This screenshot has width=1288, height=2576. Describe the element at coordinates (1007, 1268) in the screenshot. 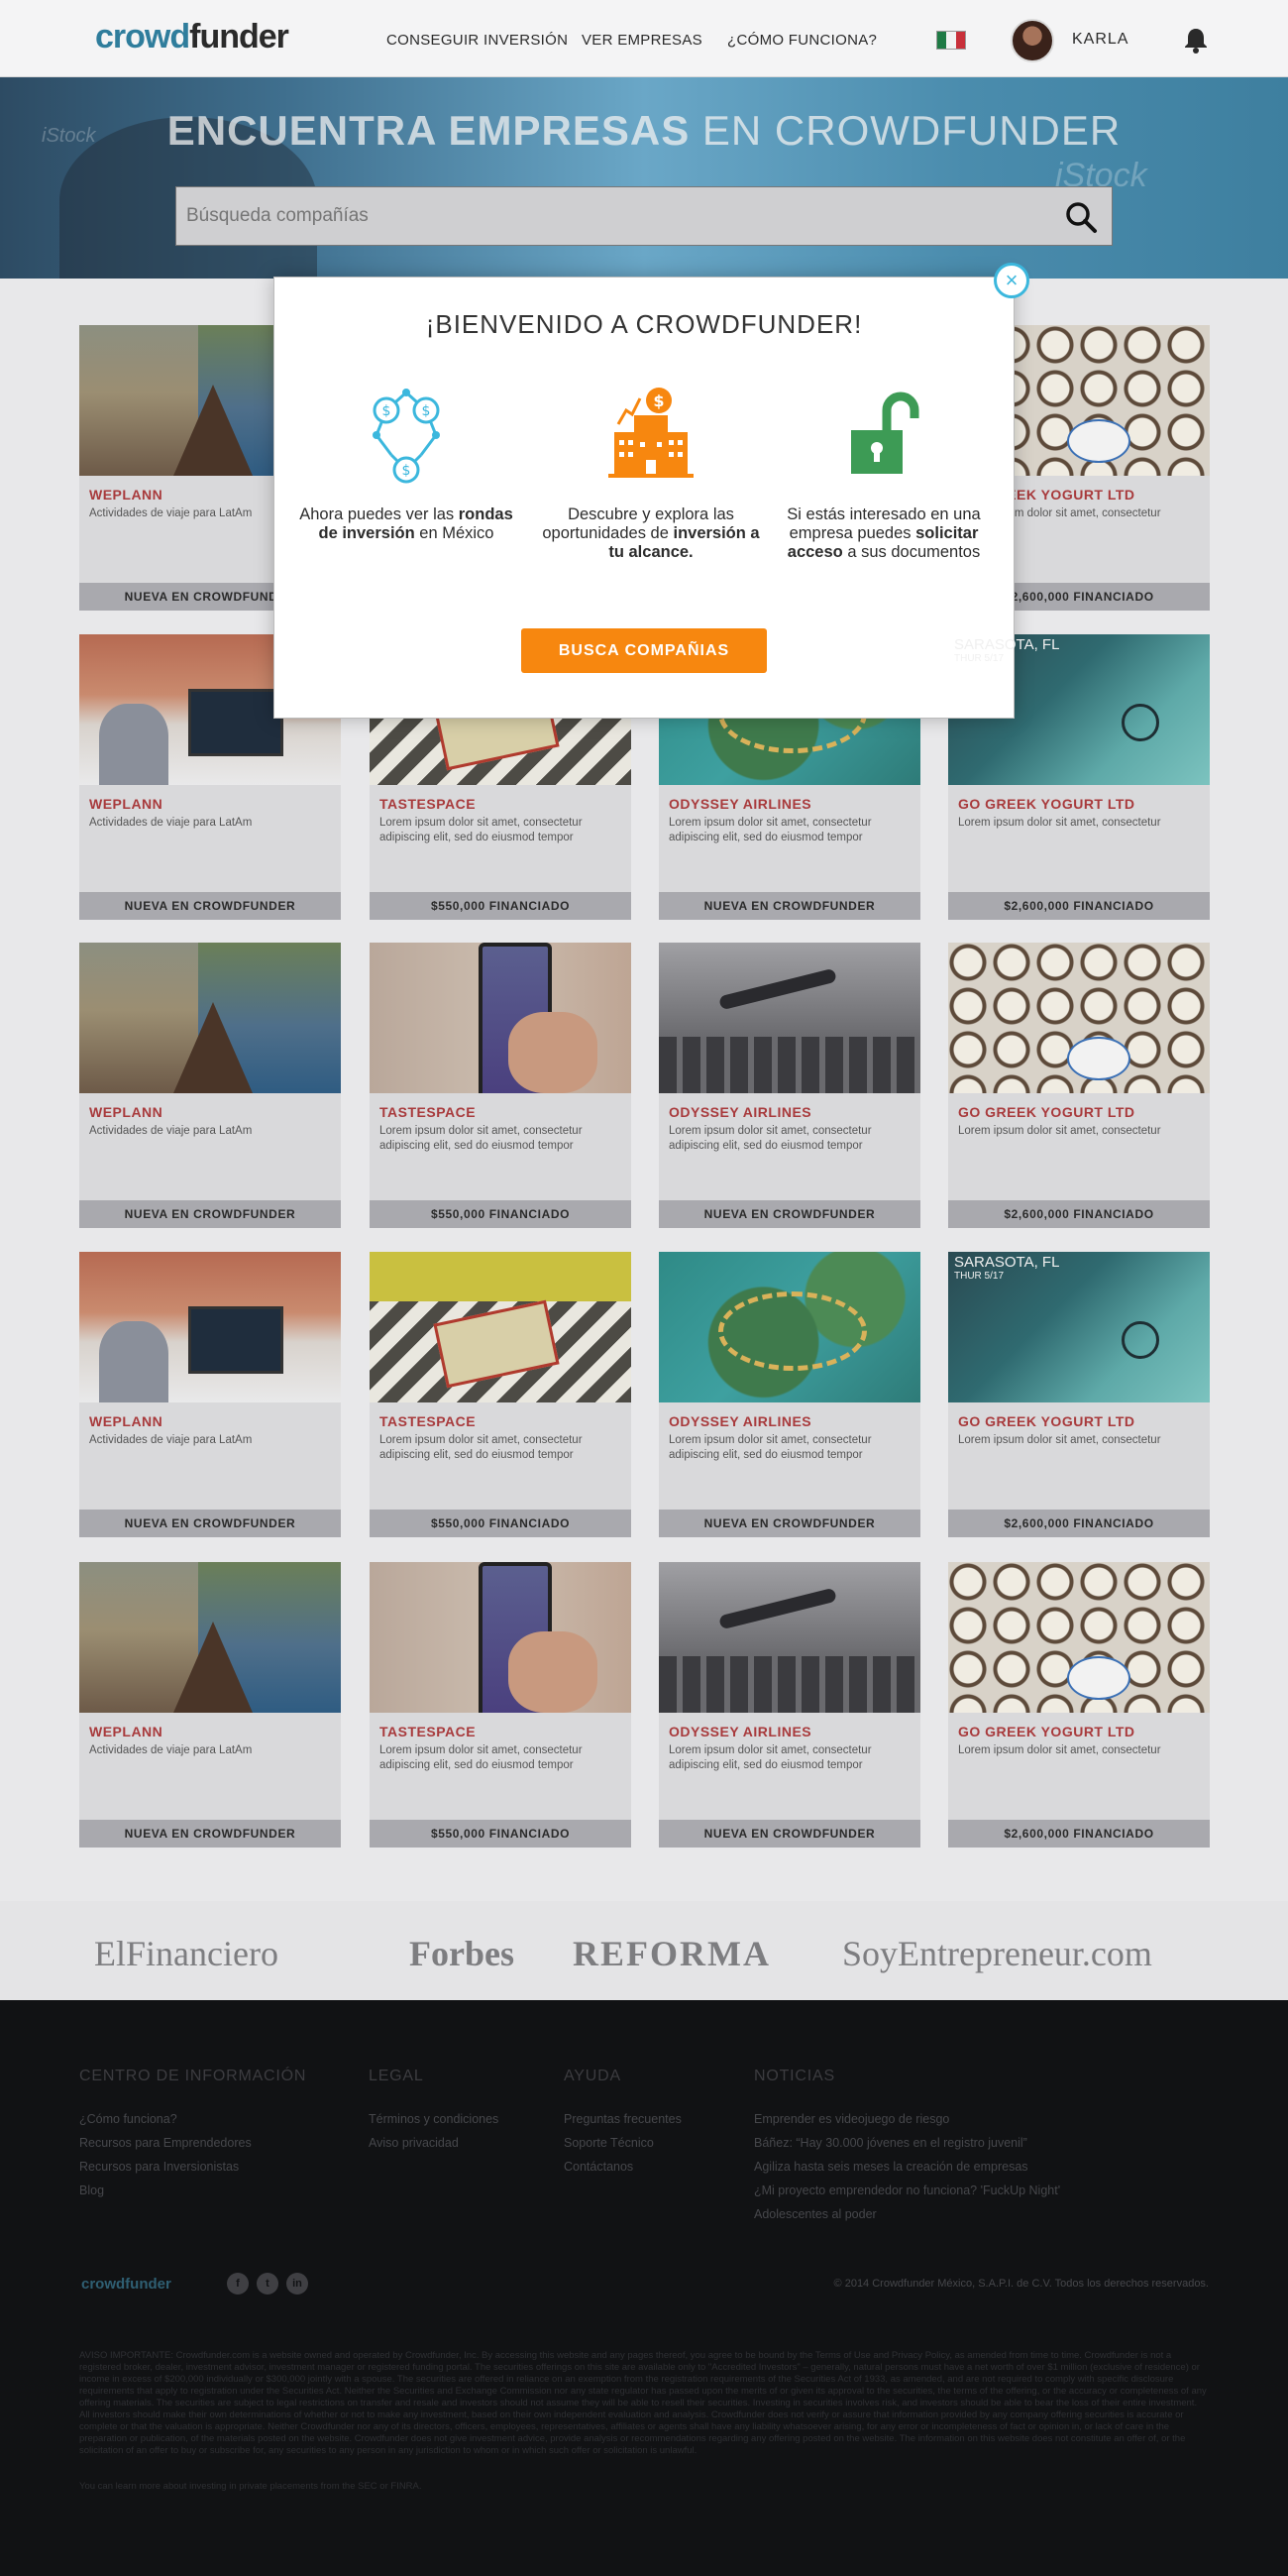

I see `weather-app-text: SARASOTA, FL THUR 5/17` at that location.